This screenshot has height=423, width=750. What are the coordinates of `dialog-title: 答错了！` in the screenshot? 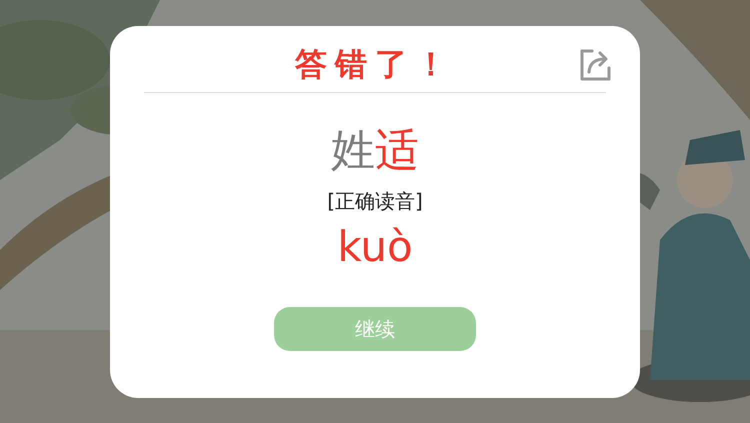 It's located at (375, 64).